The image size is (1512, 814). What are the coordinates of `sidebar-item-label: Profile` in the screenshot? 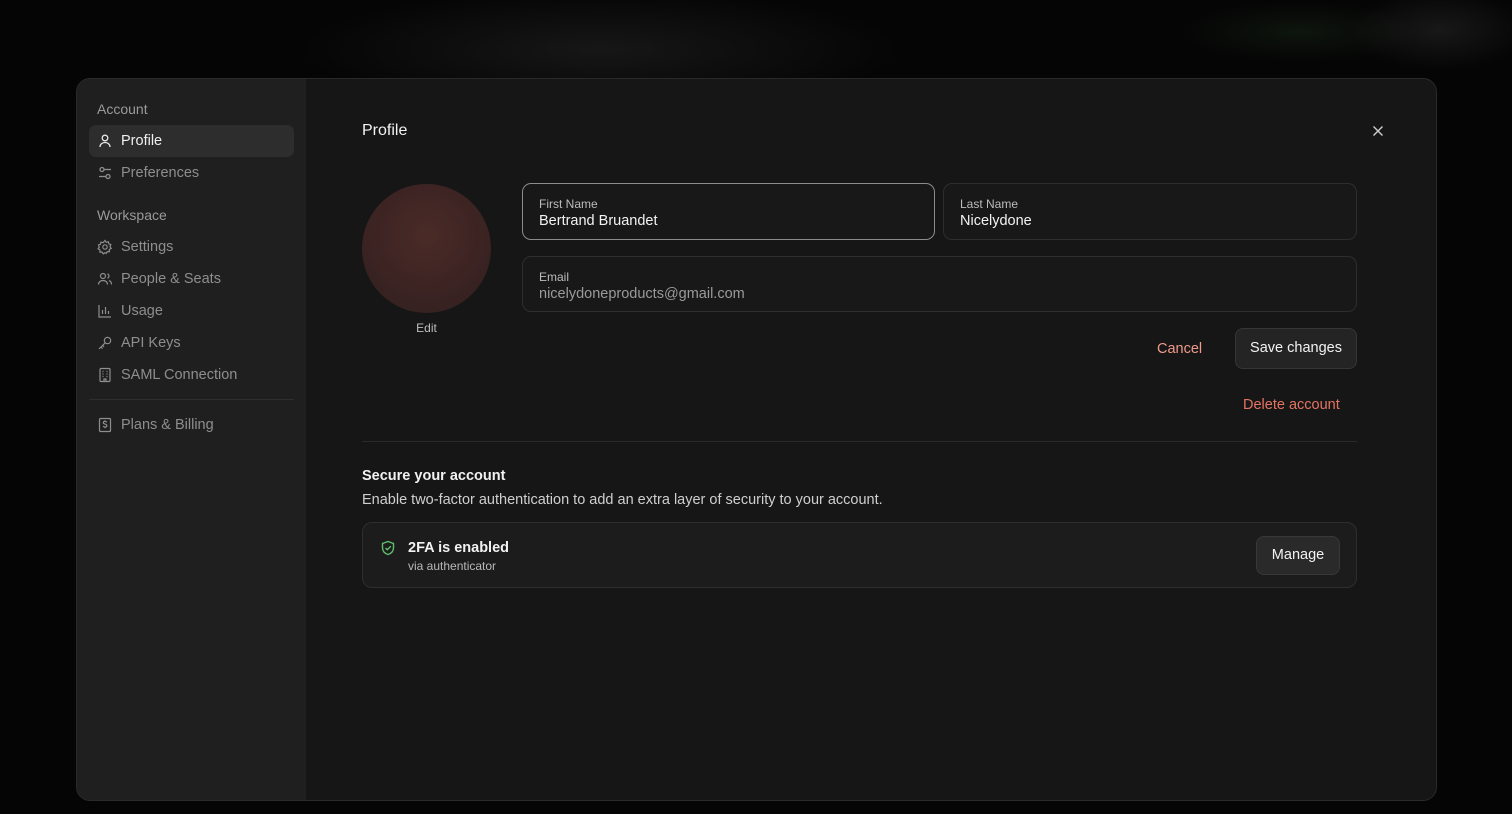 It's located at (142, 141).